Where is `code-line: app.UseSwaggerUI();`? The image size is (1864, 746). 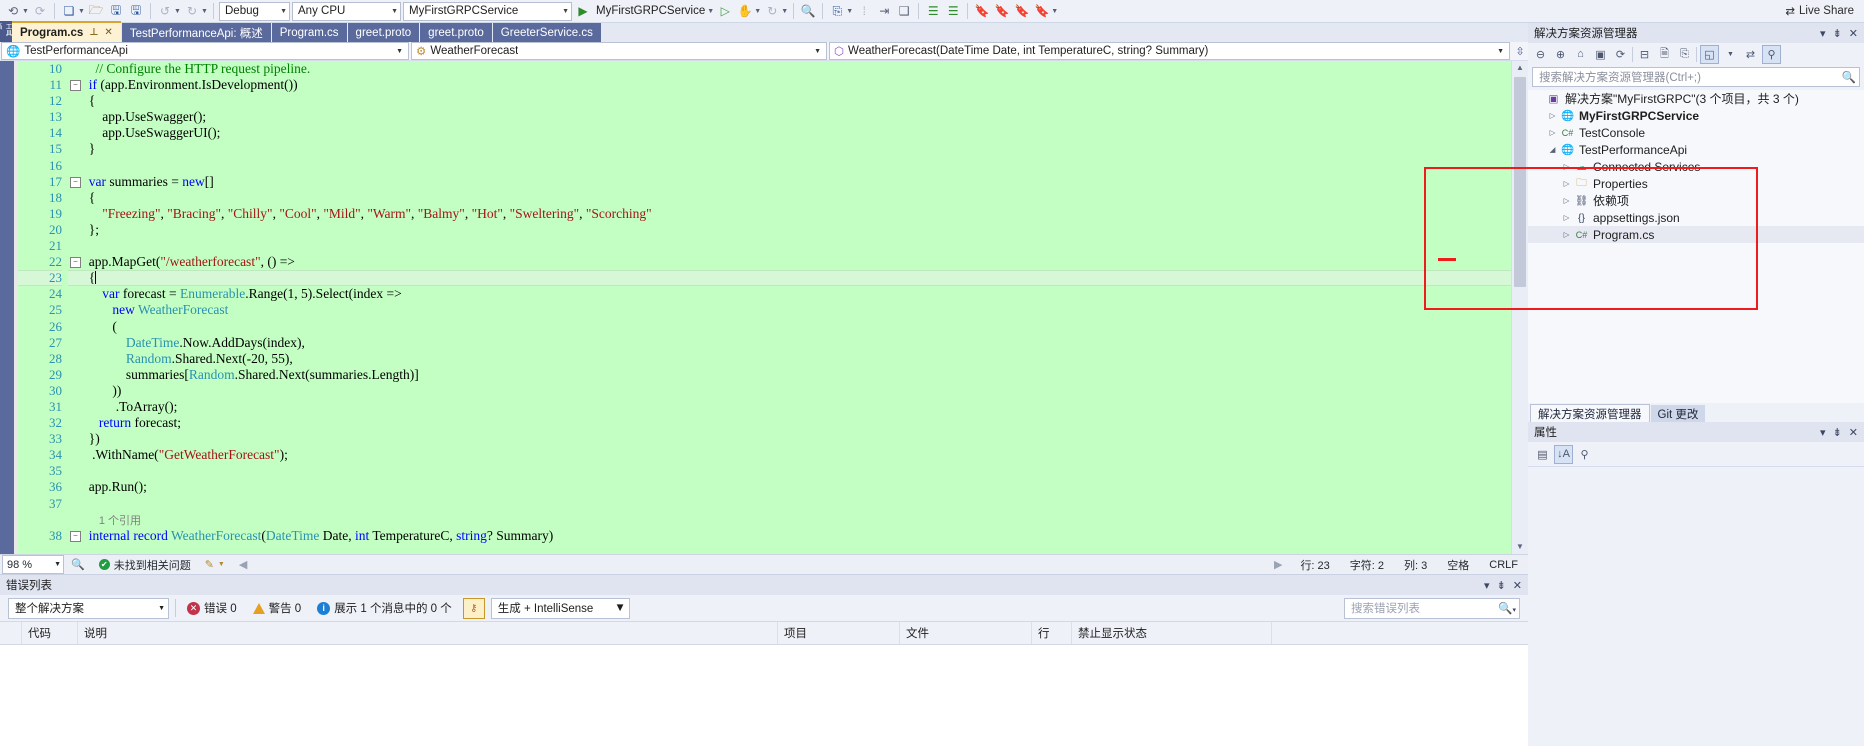
code-line: app.UseSwaggerUI(); is located at coordinates (789, 133).